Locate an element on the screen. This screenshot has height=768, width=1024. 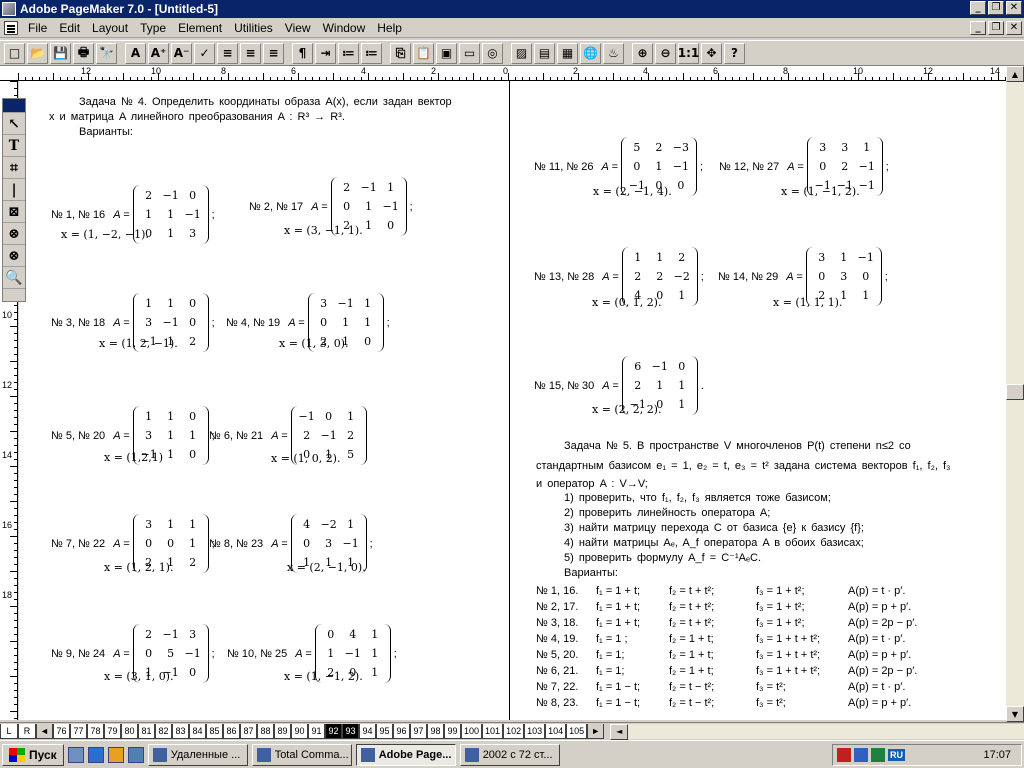
page-icon-90: 90 is located at coordinates (299, 731).